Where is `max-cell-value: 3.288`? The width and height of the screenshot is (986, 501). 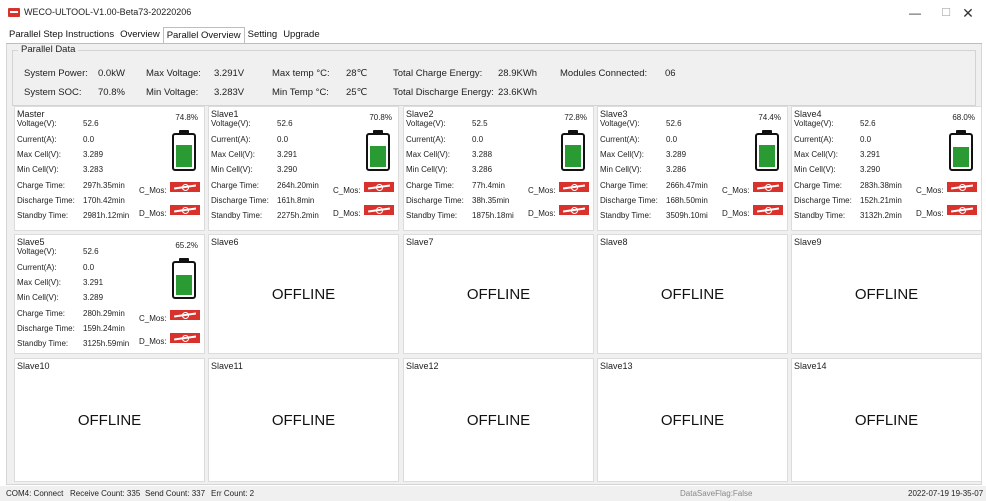
max-cell-value: 3.288 is located at coordinates (482, 154).